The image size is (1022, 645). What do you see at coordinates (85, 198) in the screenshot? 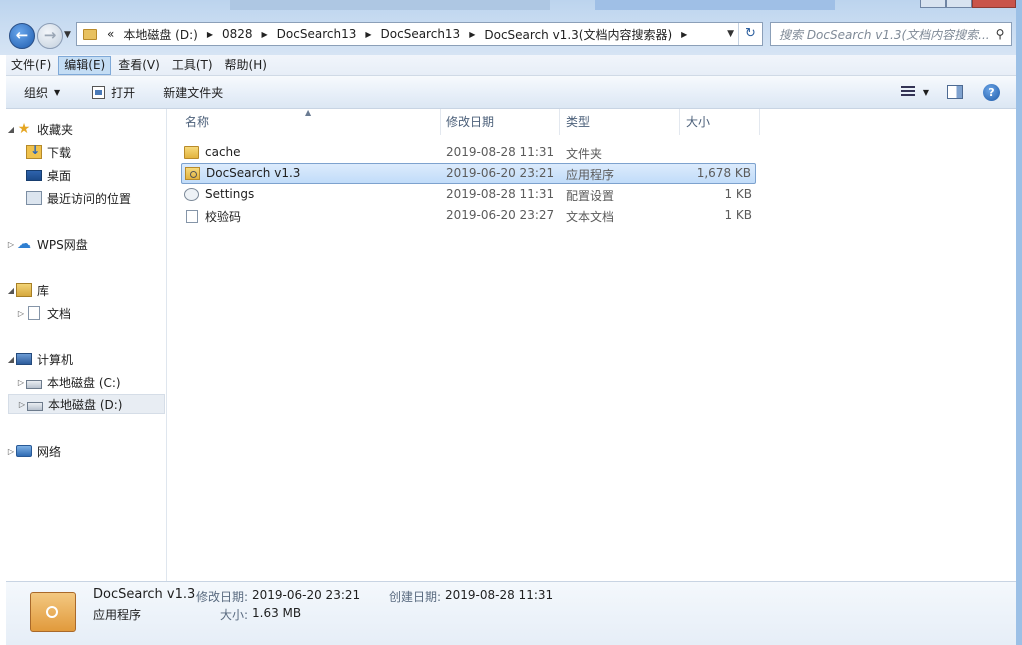
I see `nav-recent-places: 最近访问的位置` at bounding box center [85, 198].